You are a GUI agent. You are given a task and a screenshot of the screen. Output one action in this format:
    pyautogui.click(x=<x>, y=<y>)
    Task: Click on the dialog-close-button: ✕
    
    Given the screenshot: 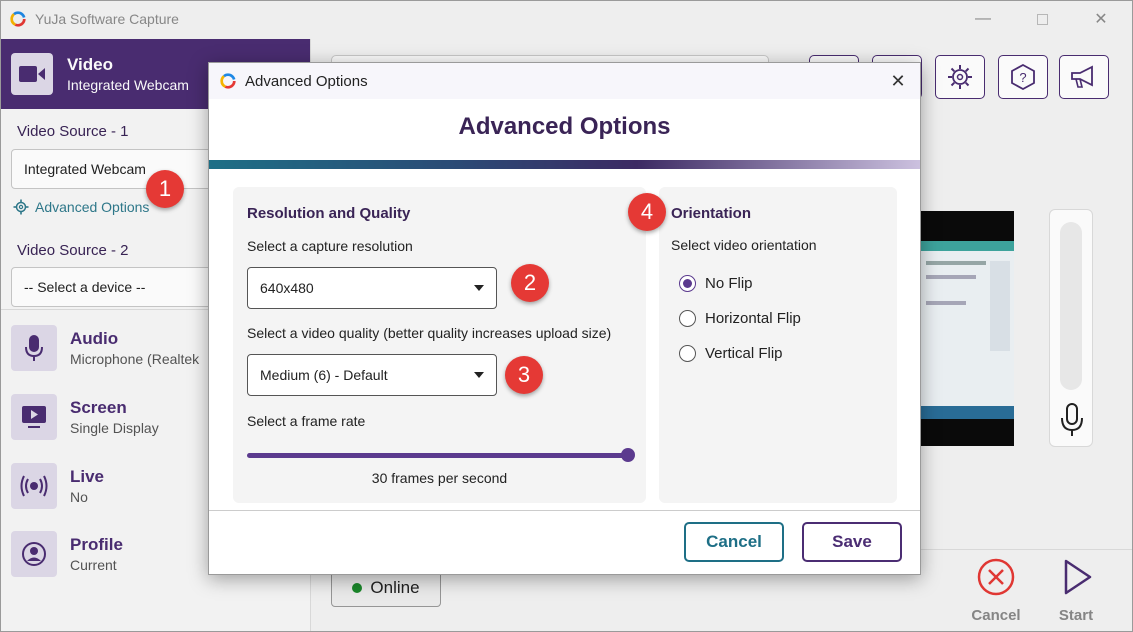 What is the action you would take?
    pyautogui.click(x=898, y=81)
    